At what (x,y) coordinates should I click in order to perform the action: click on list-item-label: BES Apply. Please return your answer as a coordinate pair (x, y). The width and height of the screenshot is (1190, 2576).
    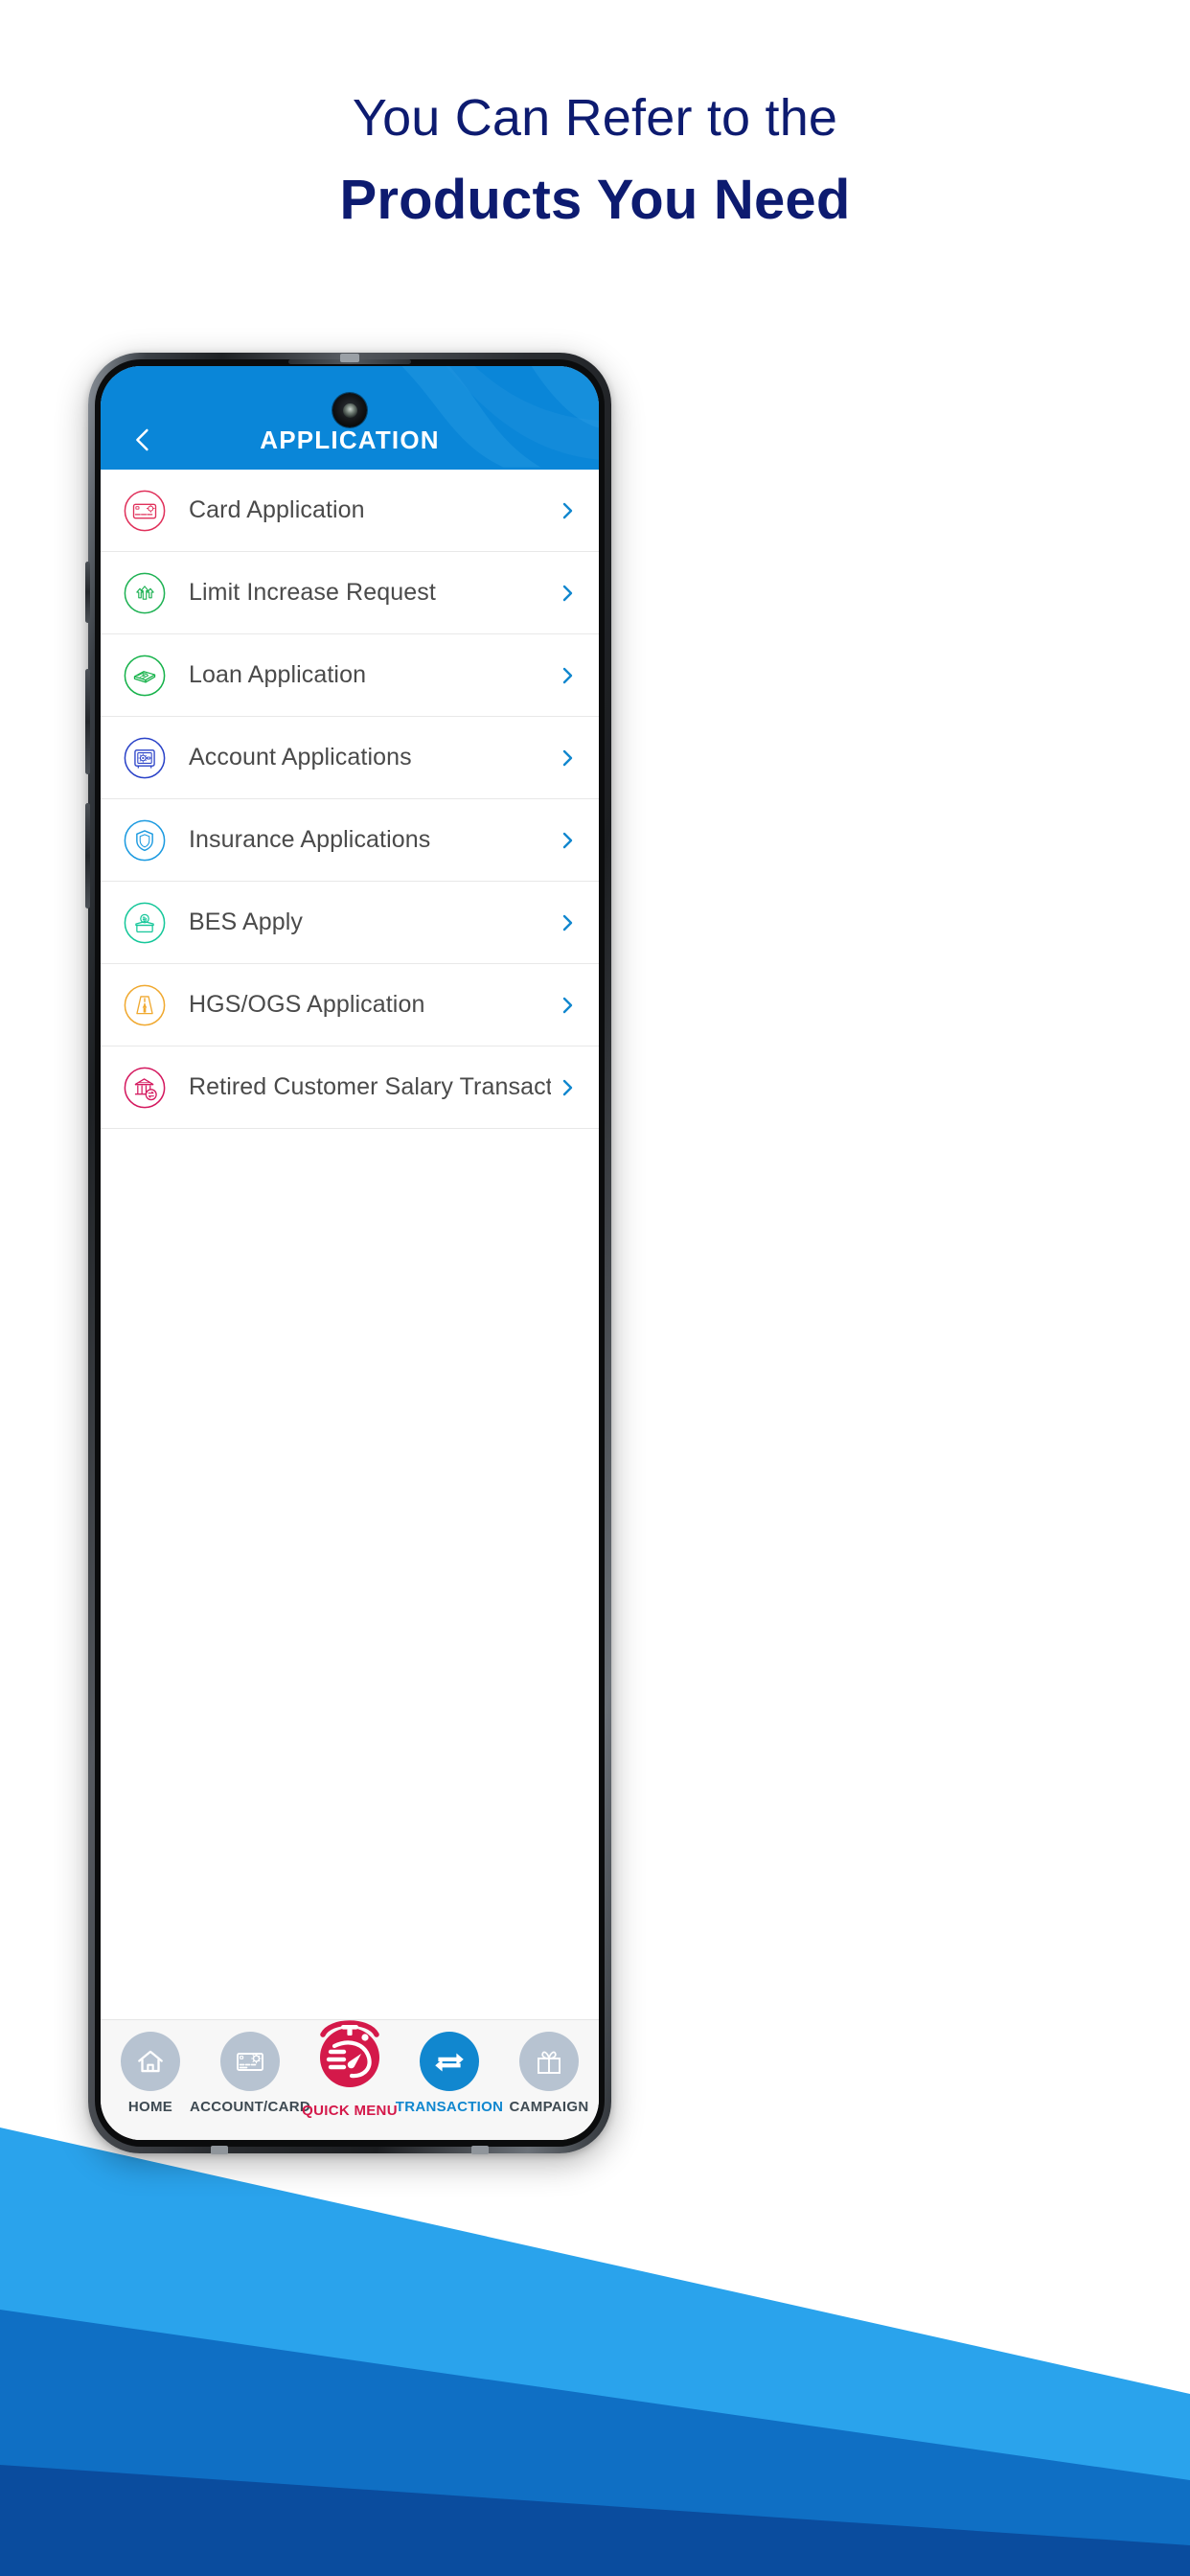
    Looking at the image, I should click on (247, 922).